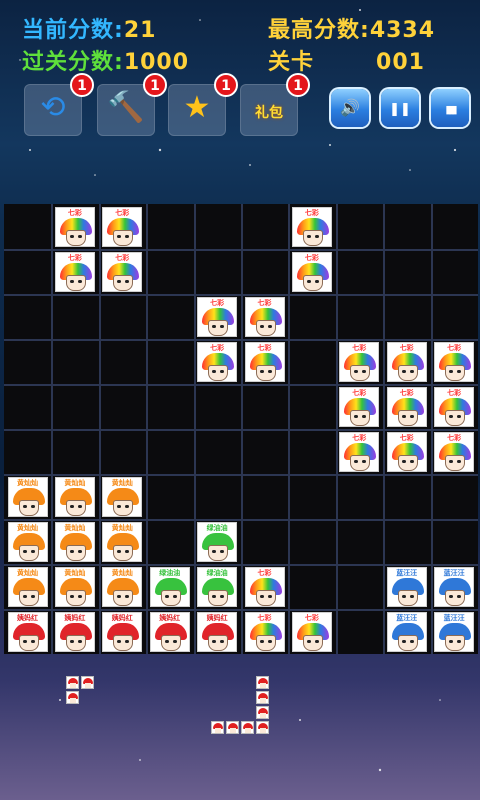  I want to click on piece-tray, so click(240, 710).